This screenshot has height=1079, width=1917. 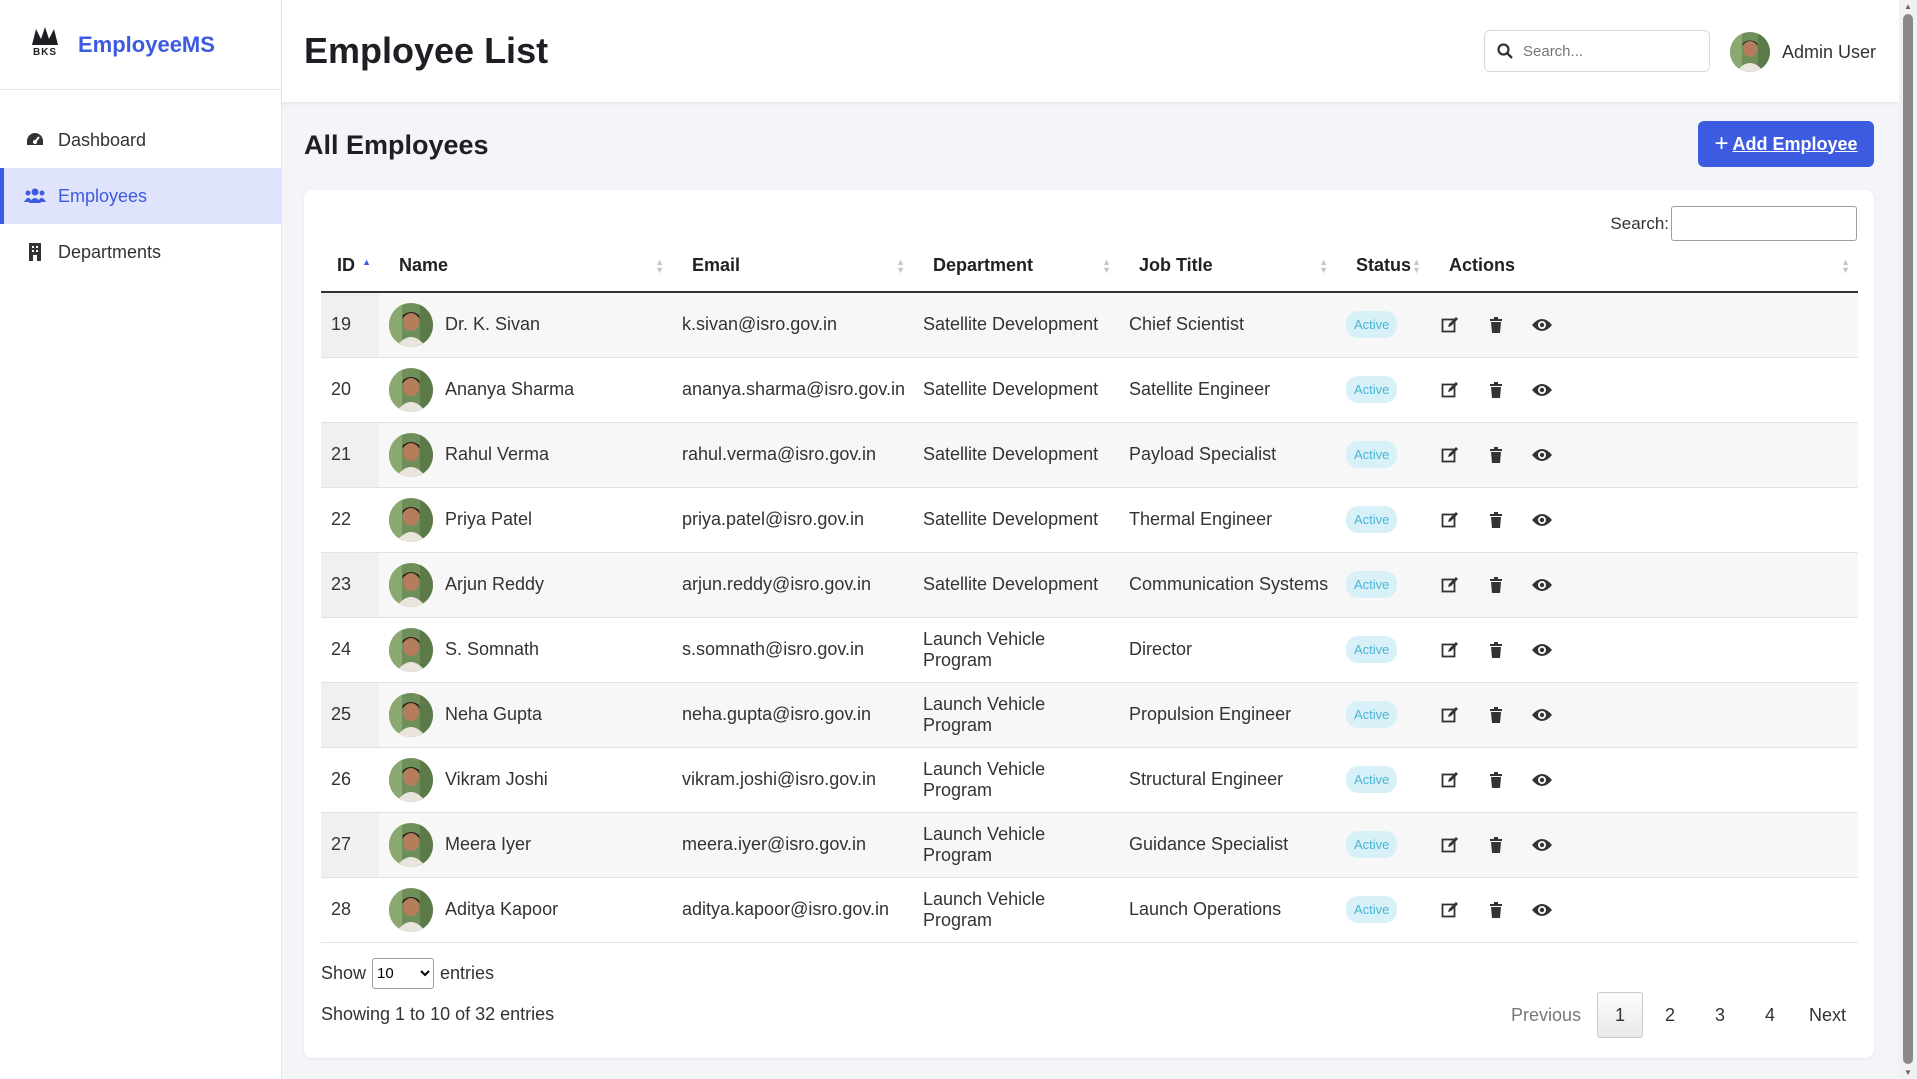 What do you see at coordinates (403, 973) in the screenshot?
I see `page-size-select: 10` at bounding box center [403, 973].